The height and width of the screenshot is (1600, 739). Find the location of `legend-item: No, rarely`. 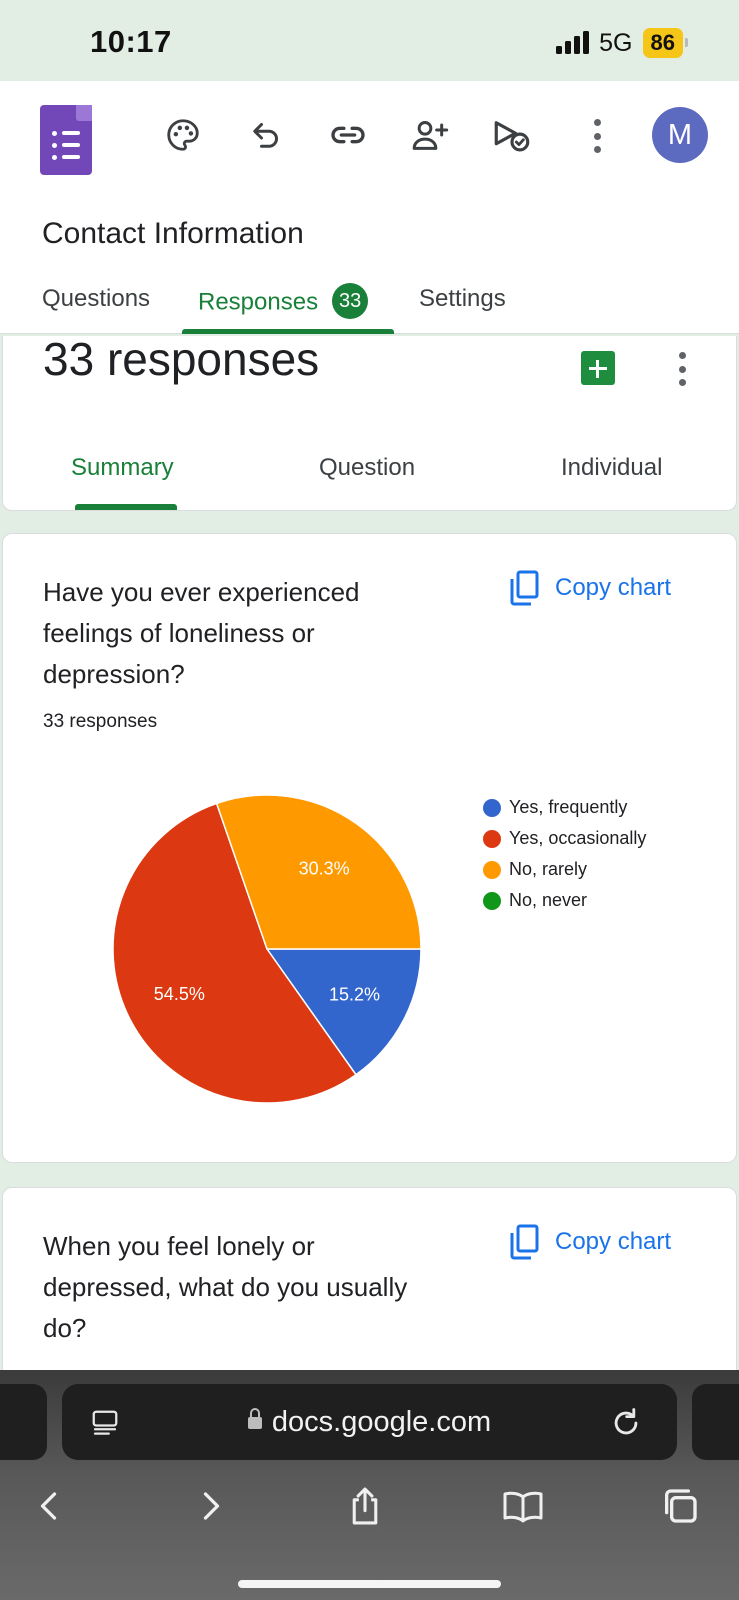

legend-item: No, rarely is located at coordinates (564, 869).